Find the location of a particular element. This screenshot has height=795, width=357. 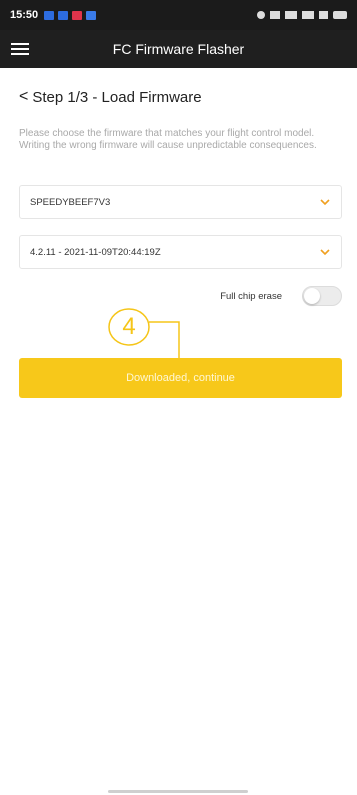

version-select: 4.2.11 - 2021-11-09T20:44:19Z is located at coordinates (180, 252).